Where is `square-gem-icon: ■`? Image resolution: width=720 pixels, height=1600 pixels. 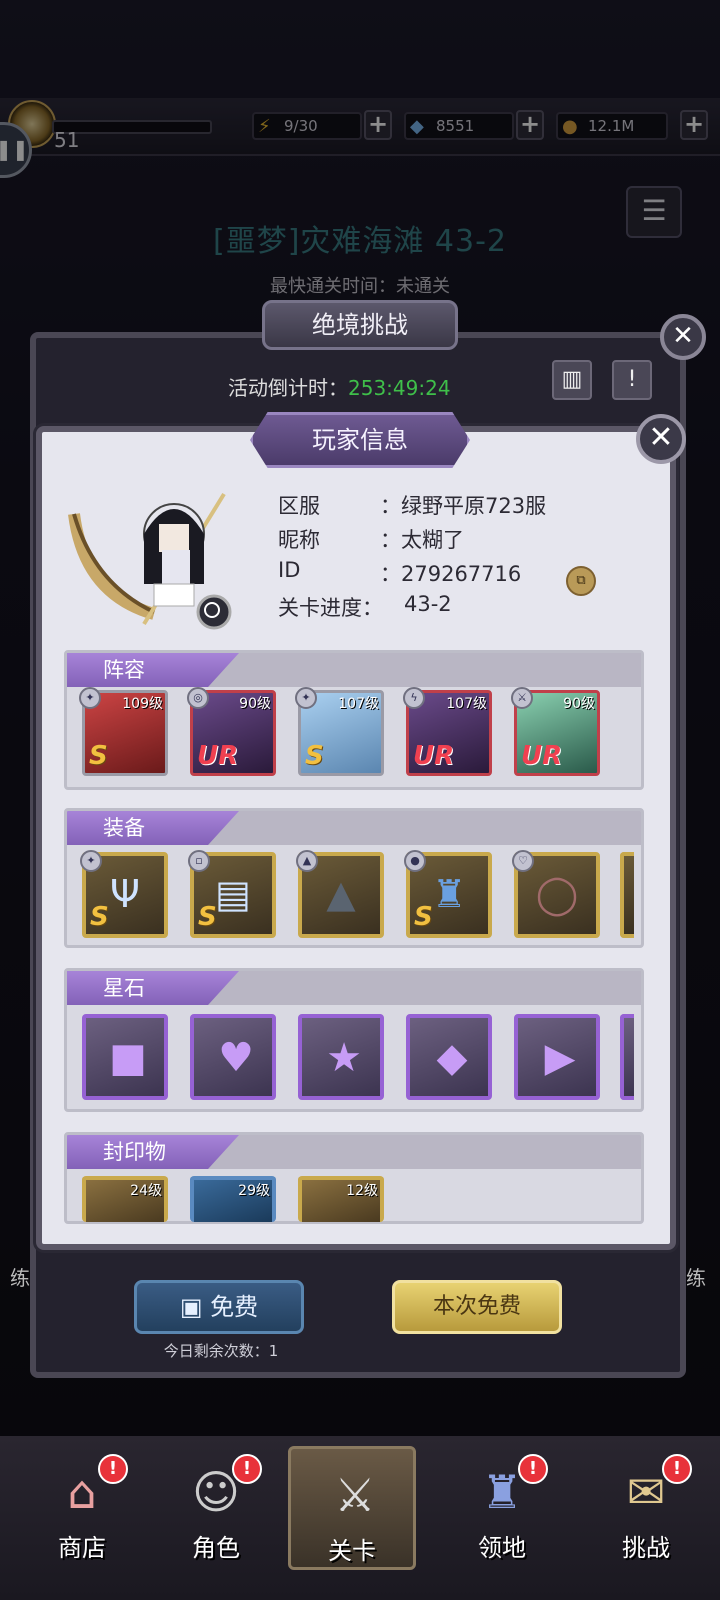
square-gem-icon: ■ is located at coordinates (128, 1058).